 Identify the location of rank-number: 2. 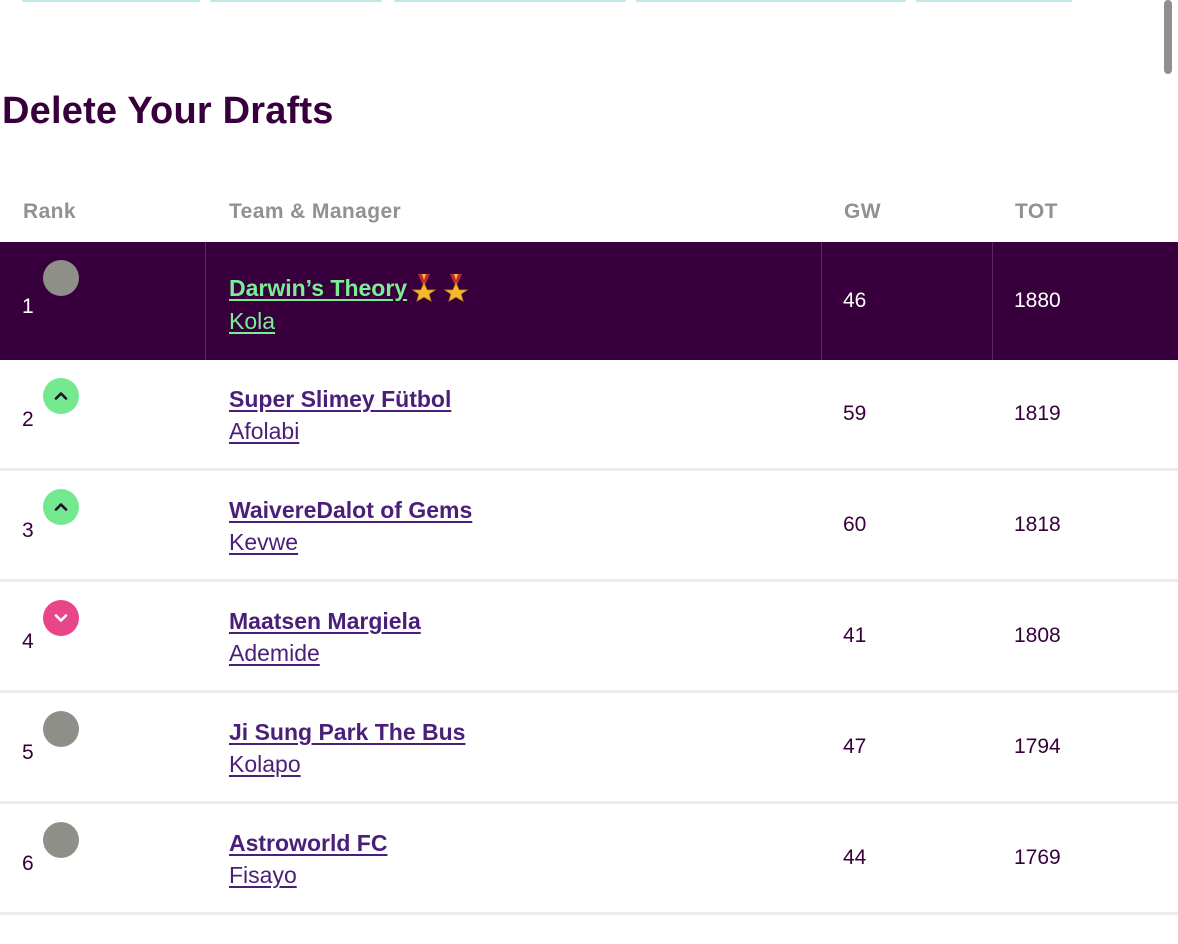
(28, 419).